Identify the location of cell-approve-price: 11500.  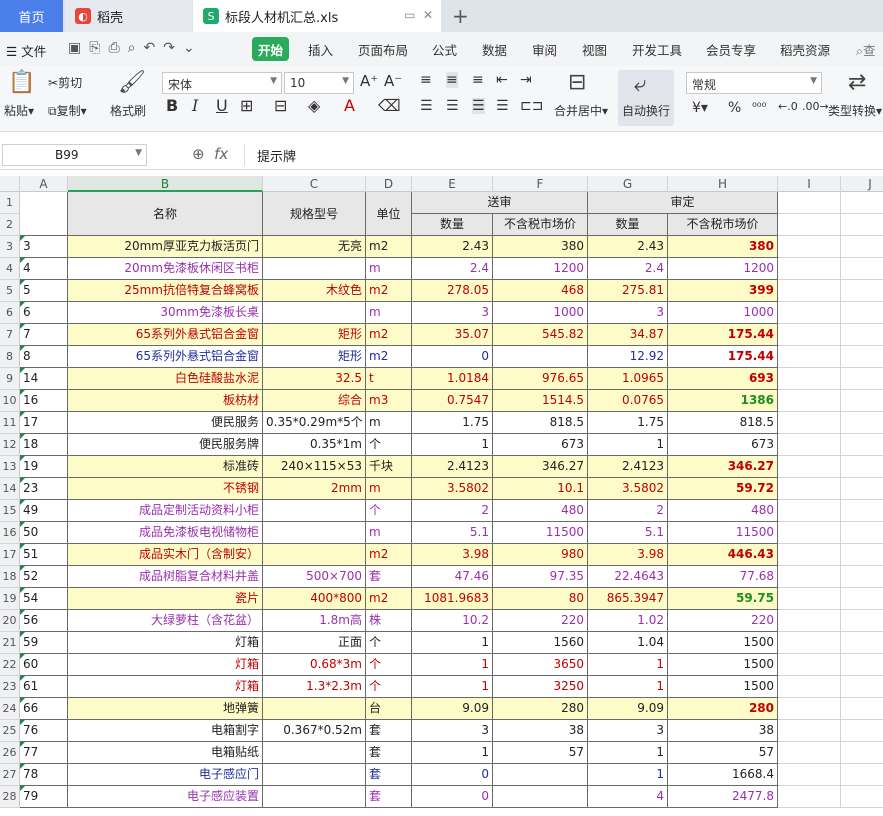
(723, 533).